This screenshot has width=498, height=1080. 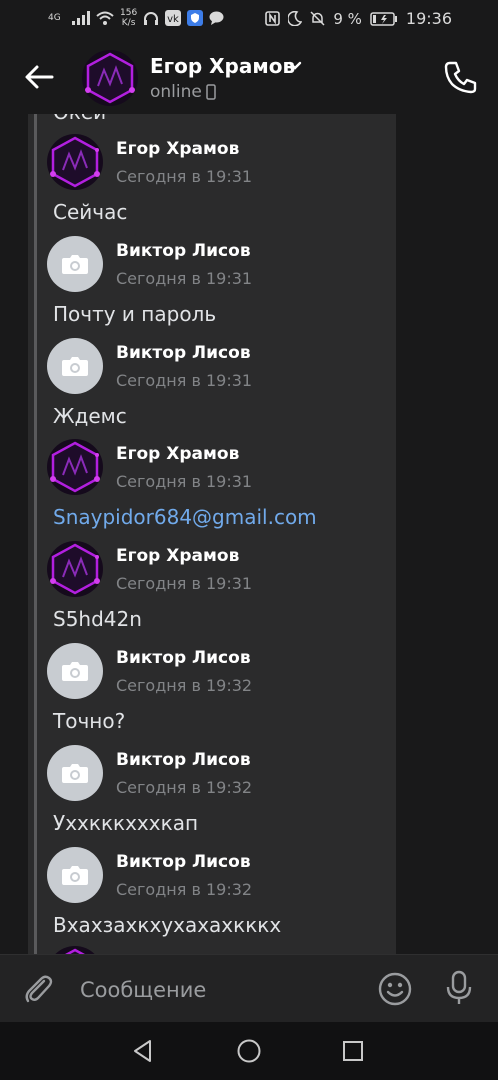 I want to click on bell-muted-icon, so click(x=317, y=18).